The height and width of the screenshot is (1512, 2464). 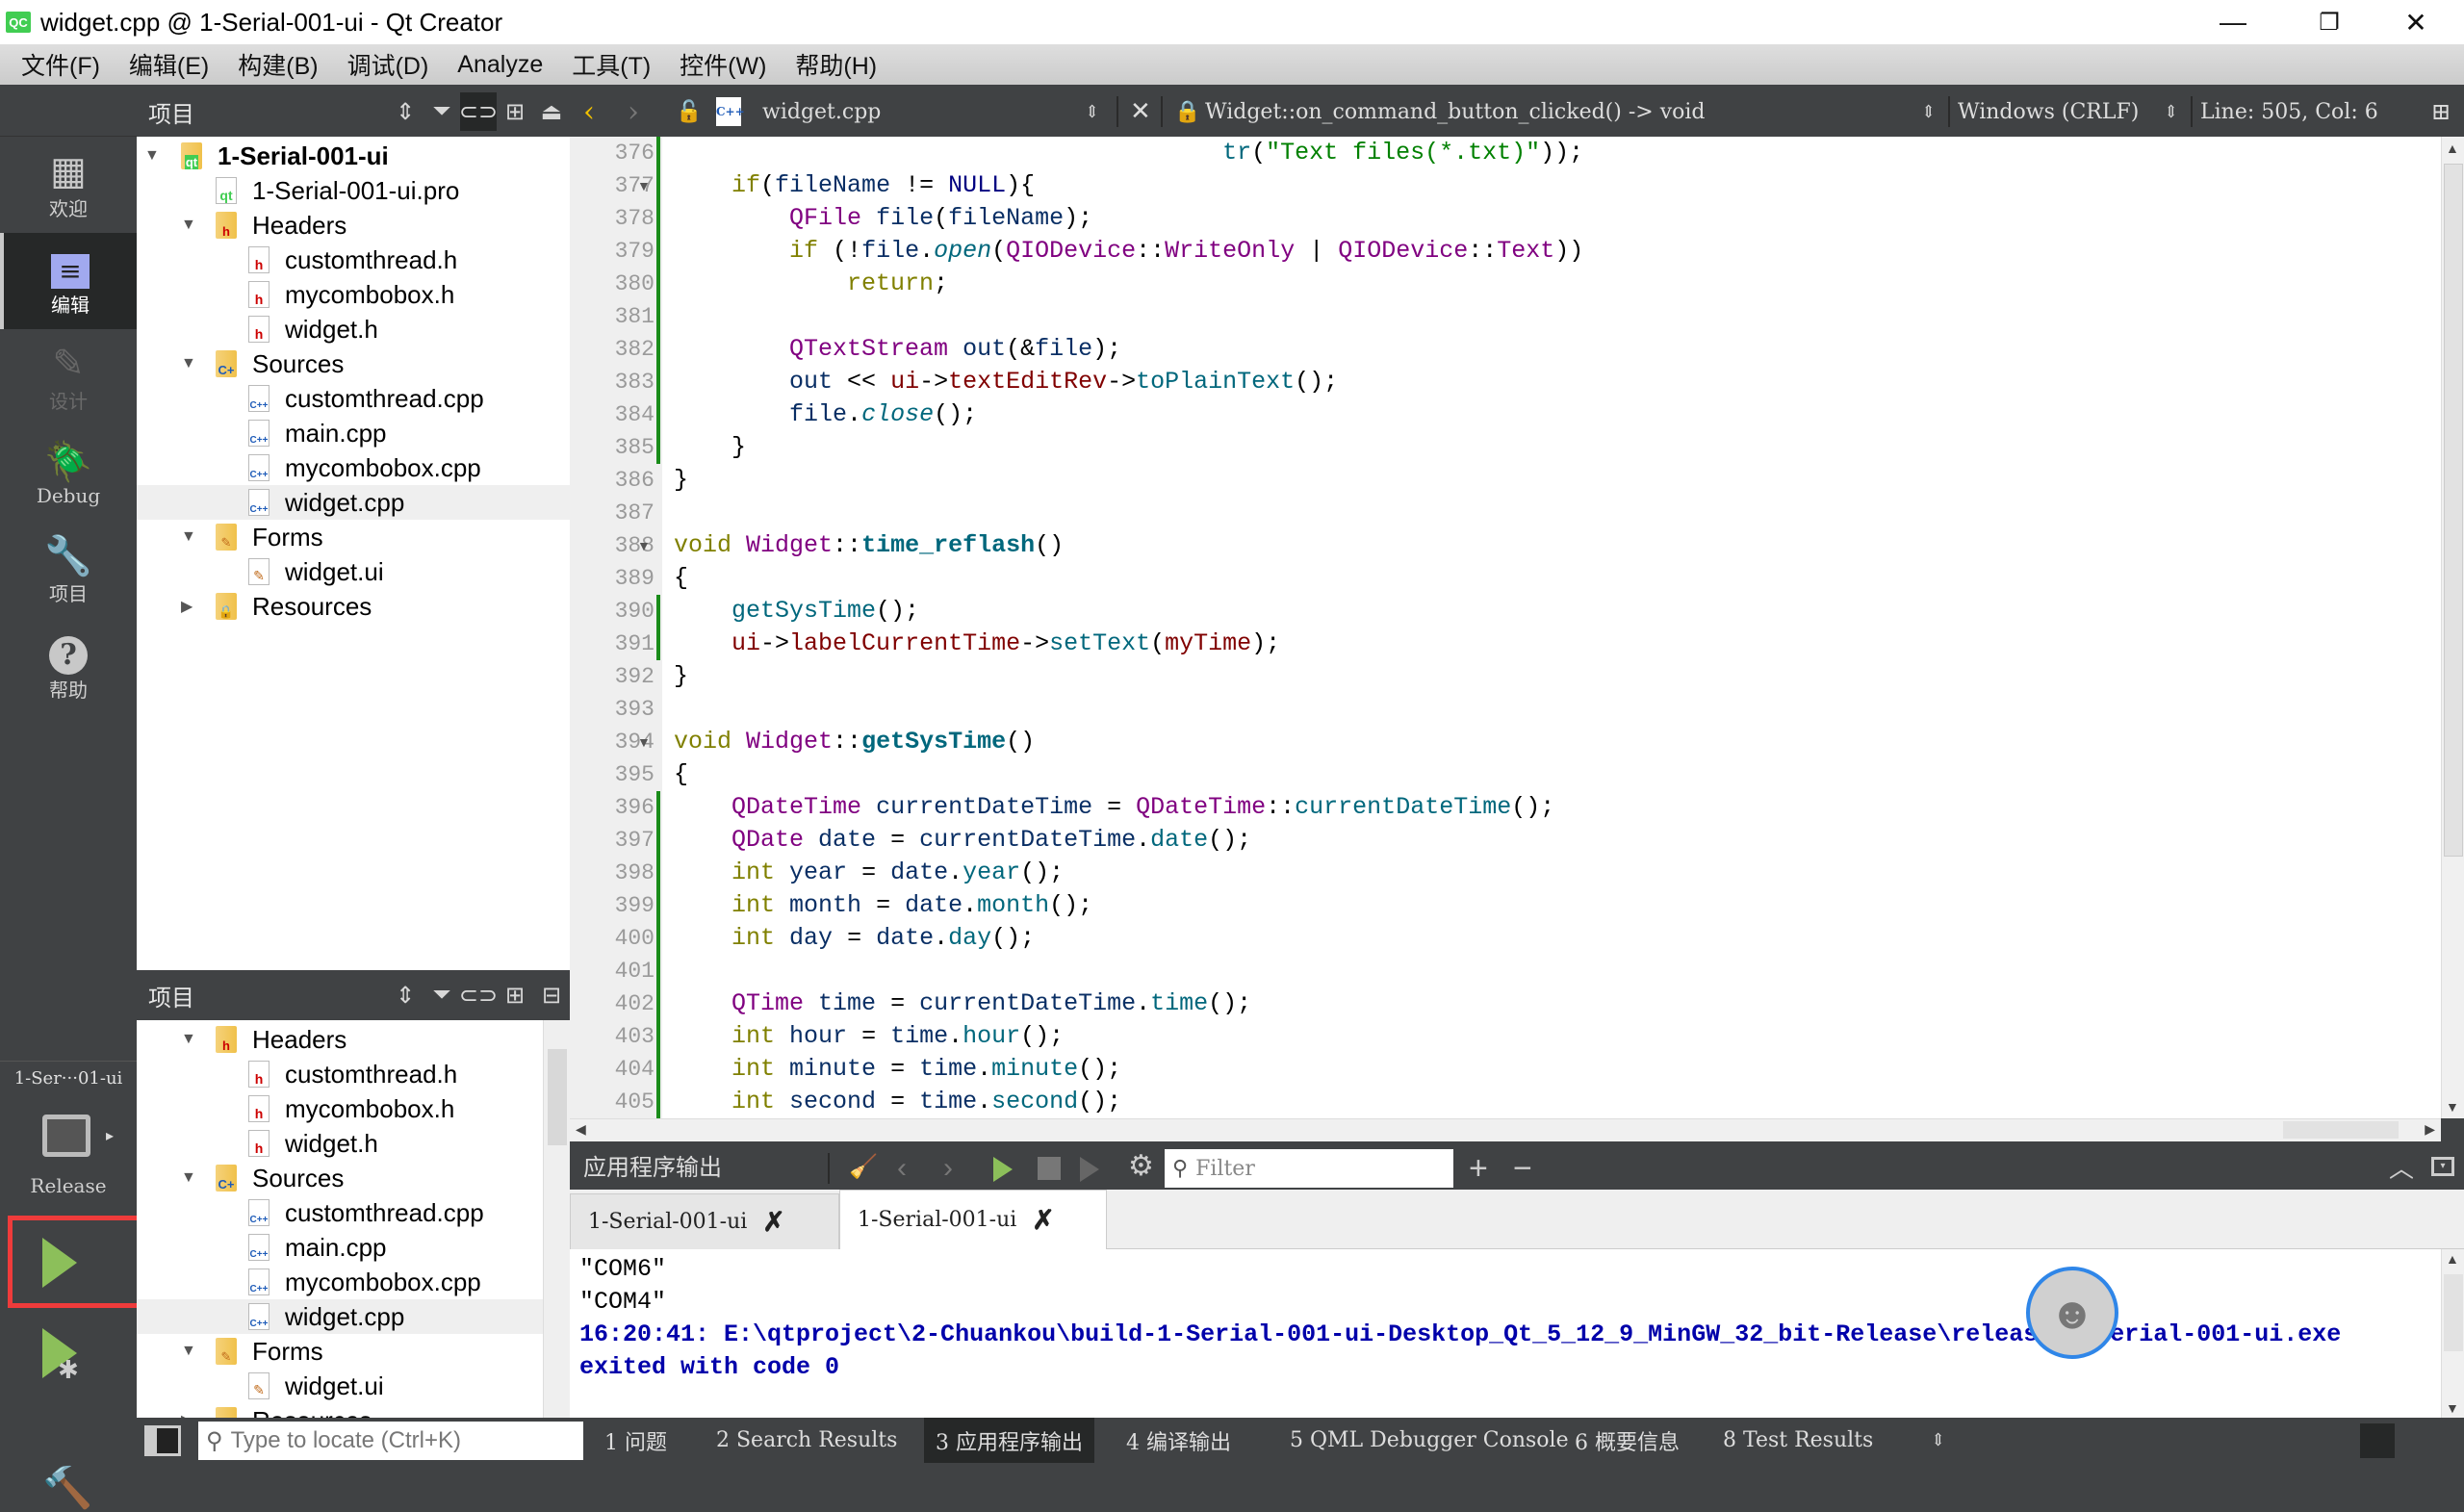 What do you see at coordinates (1092, 112) in the screenshot?
I see `document-selector-updown-icon: ⇕` at bounding box center [1092, 112].